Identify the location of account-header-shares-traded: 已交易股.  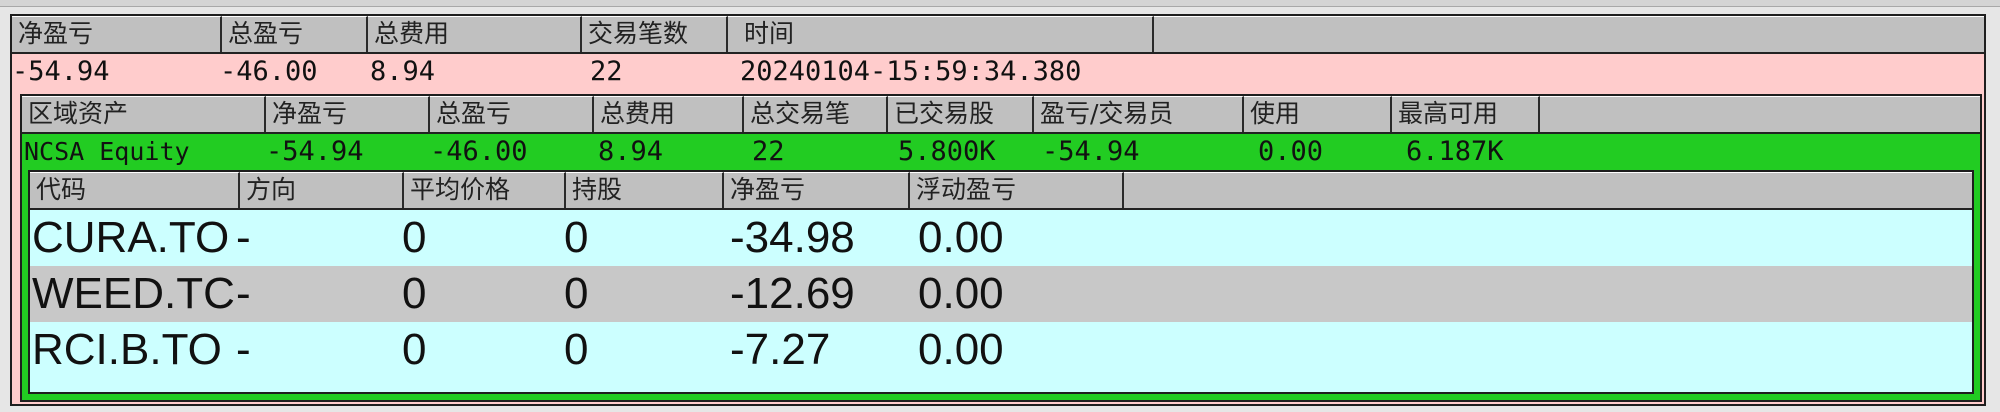
(961, 114).